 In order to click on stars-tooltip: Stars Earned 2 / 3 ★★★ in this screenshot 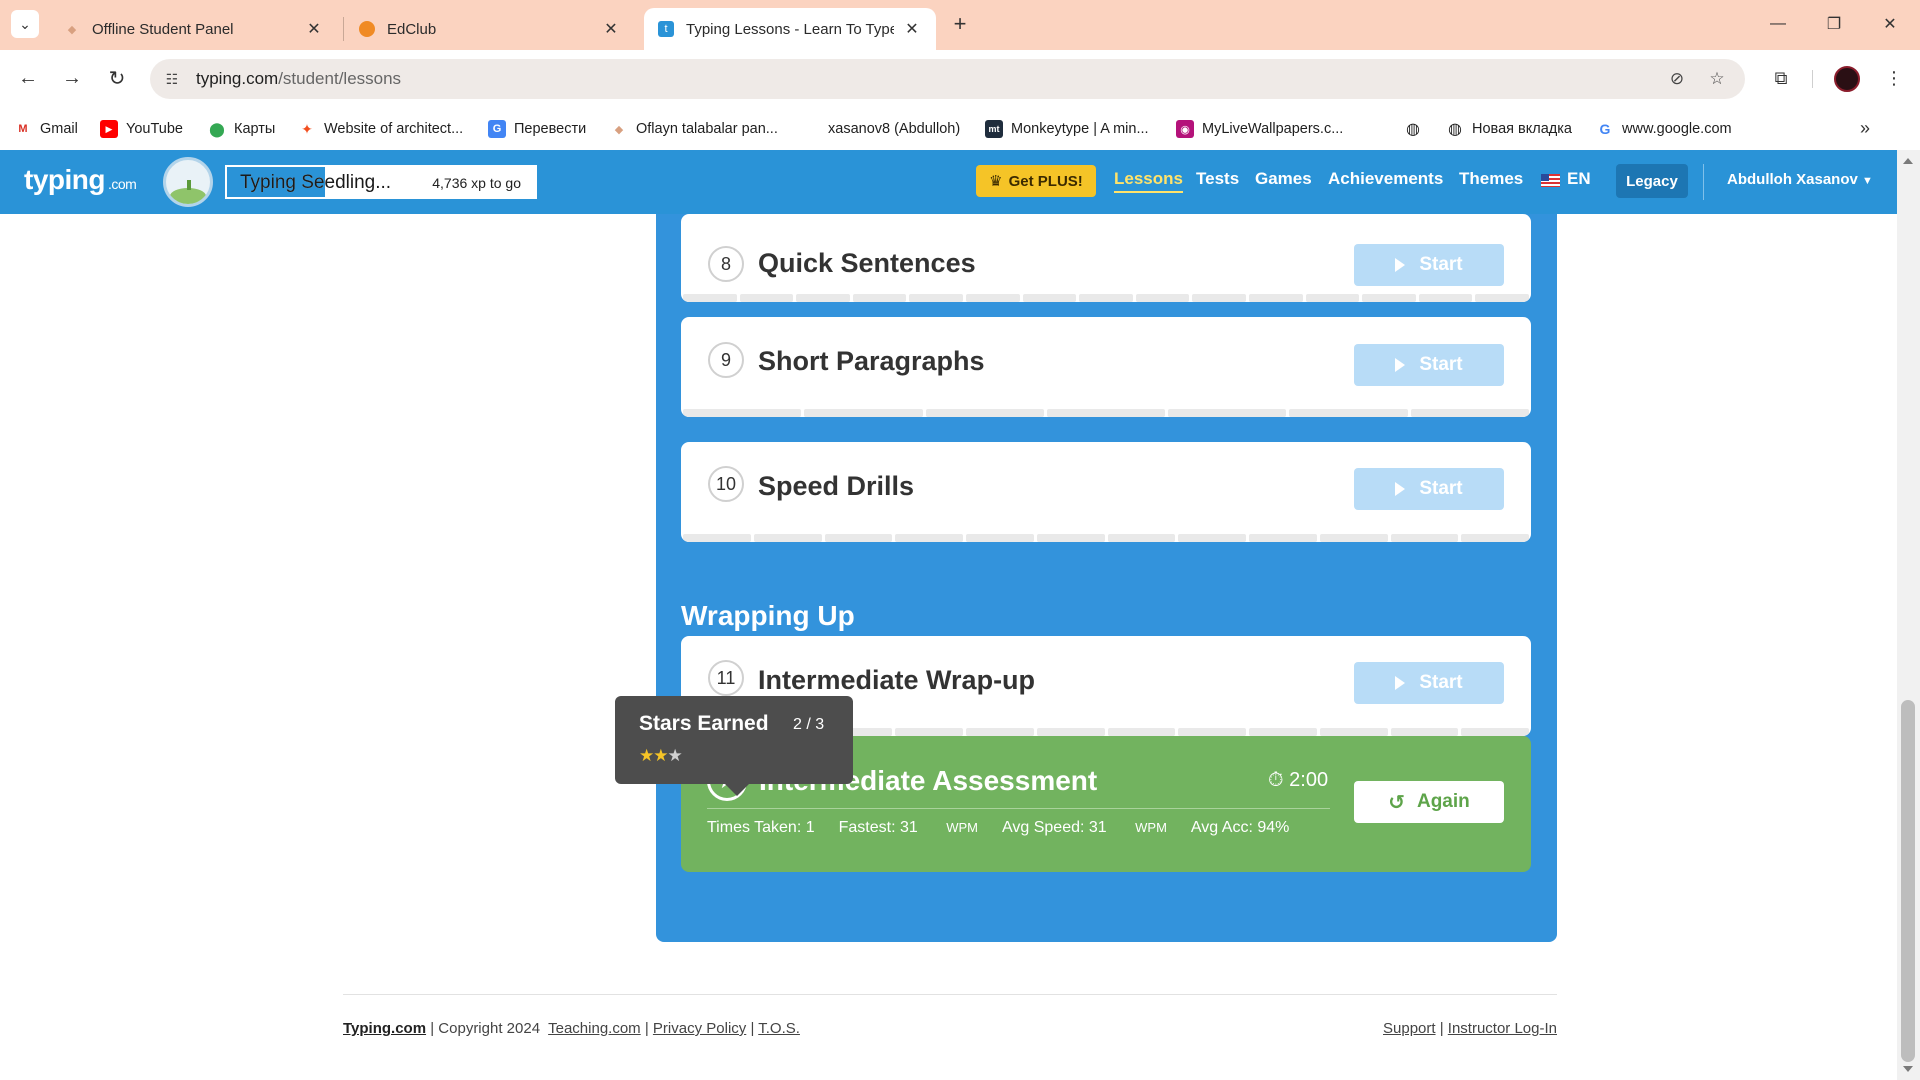, I will do `click(734, 746)`.